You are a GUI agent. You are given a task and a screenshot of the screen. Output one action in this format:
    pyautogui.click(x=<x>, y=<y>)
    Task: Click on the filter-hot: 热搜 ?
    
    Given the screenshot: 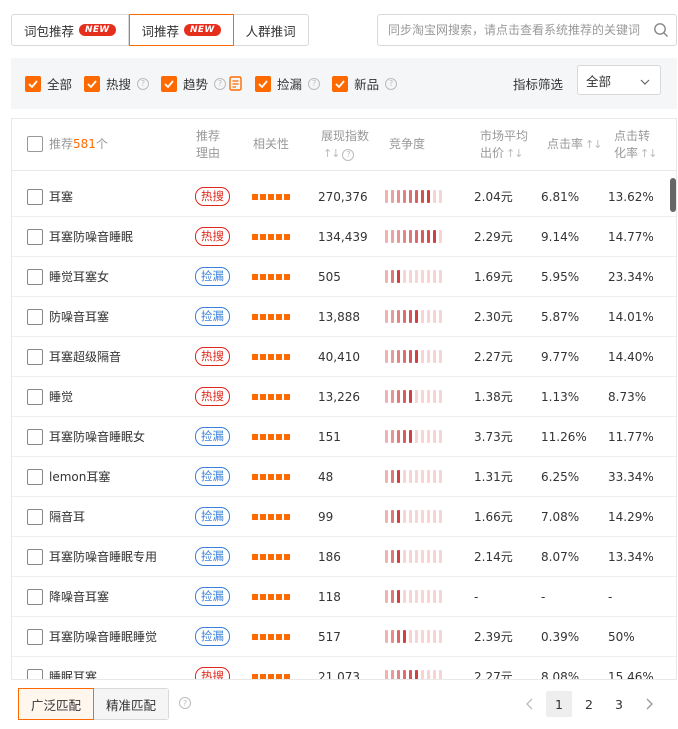 What is the action you would take?
    pyautogui.click(x=117, y=83)
    